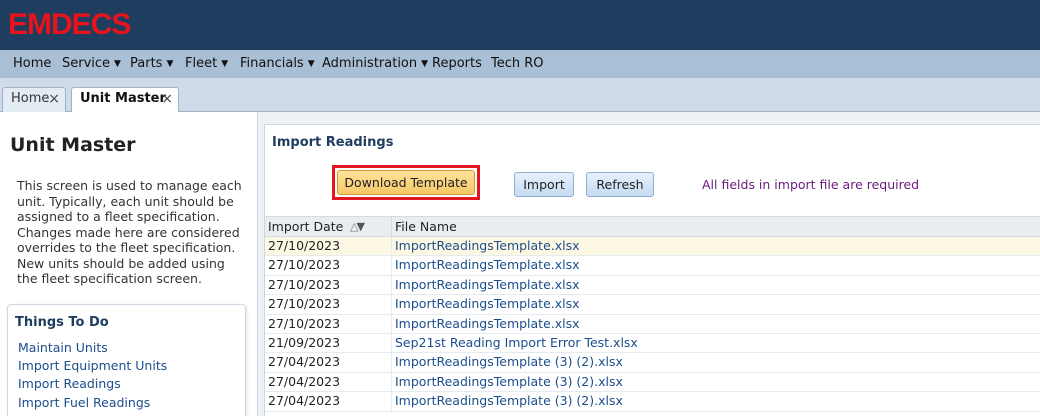 The width and height of the screenshot is (1040, 416). I want to click on tab-label: Unit Master, so click(123, 98).